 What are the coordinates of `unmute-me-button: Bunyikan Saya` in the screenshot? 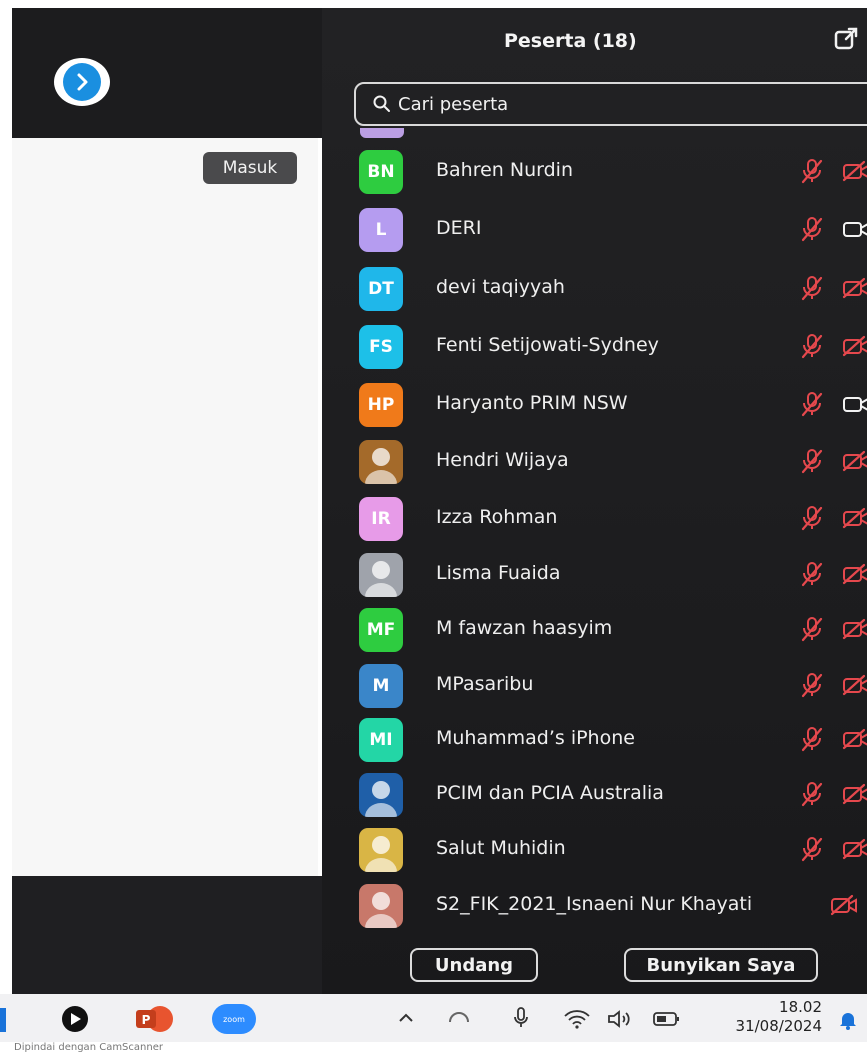 It's located at (721, 965).